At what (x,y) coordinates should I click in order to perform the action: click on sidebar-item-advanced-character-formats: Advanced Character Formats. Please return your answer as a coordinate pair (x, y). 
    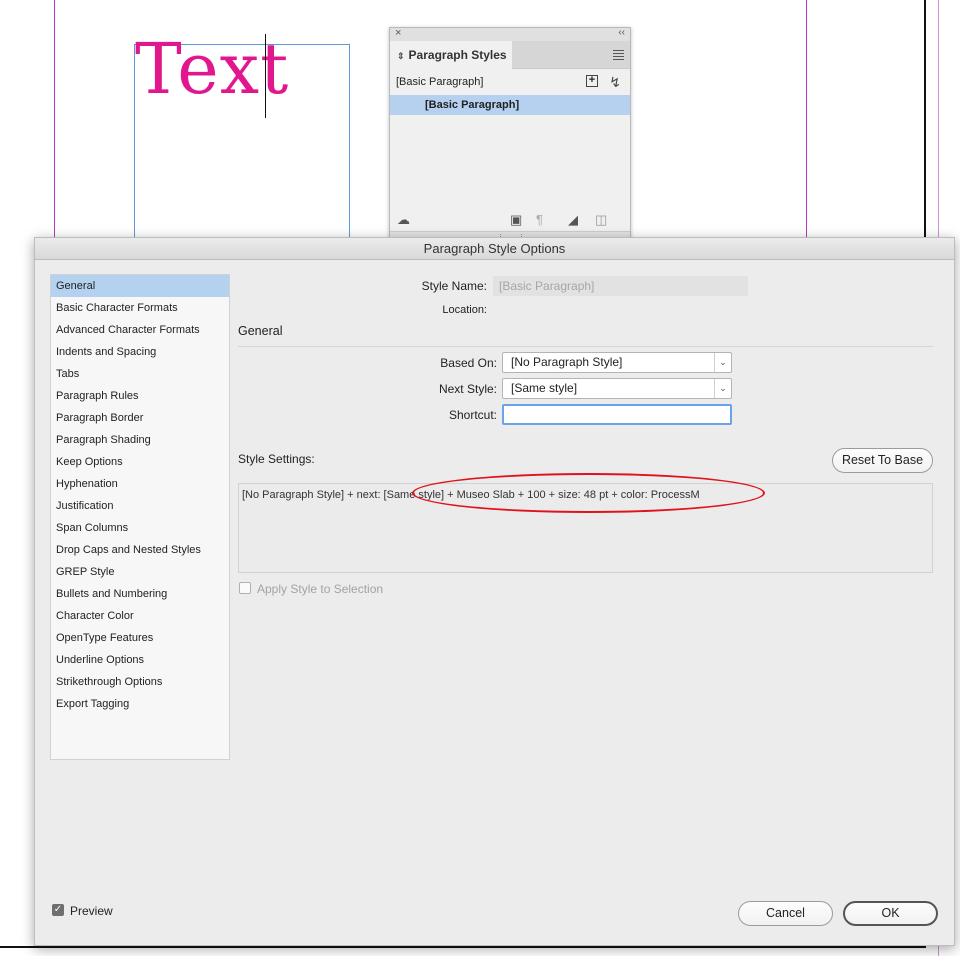
    Looking at the image, I should click on (140, 330).